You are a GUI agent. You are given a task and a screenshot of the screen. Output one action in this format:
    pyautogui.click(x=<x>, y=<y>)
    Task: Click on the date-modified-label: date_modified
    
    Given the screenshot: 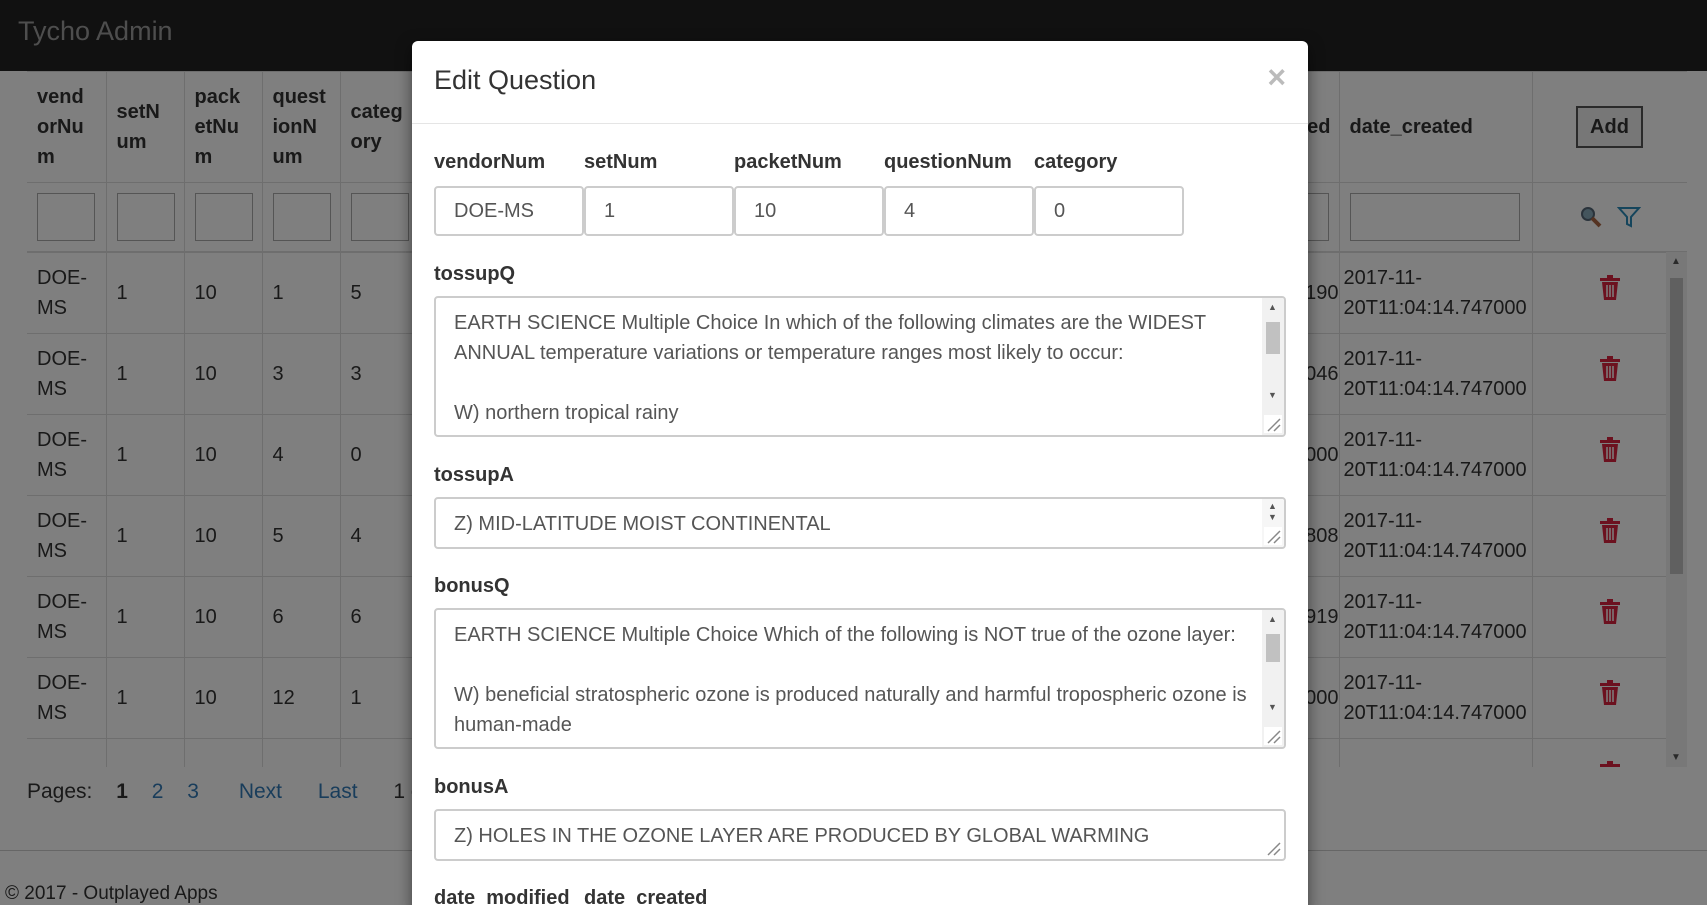 What is the action you would take?
    pyautogui.click(x=502, y=896)
    